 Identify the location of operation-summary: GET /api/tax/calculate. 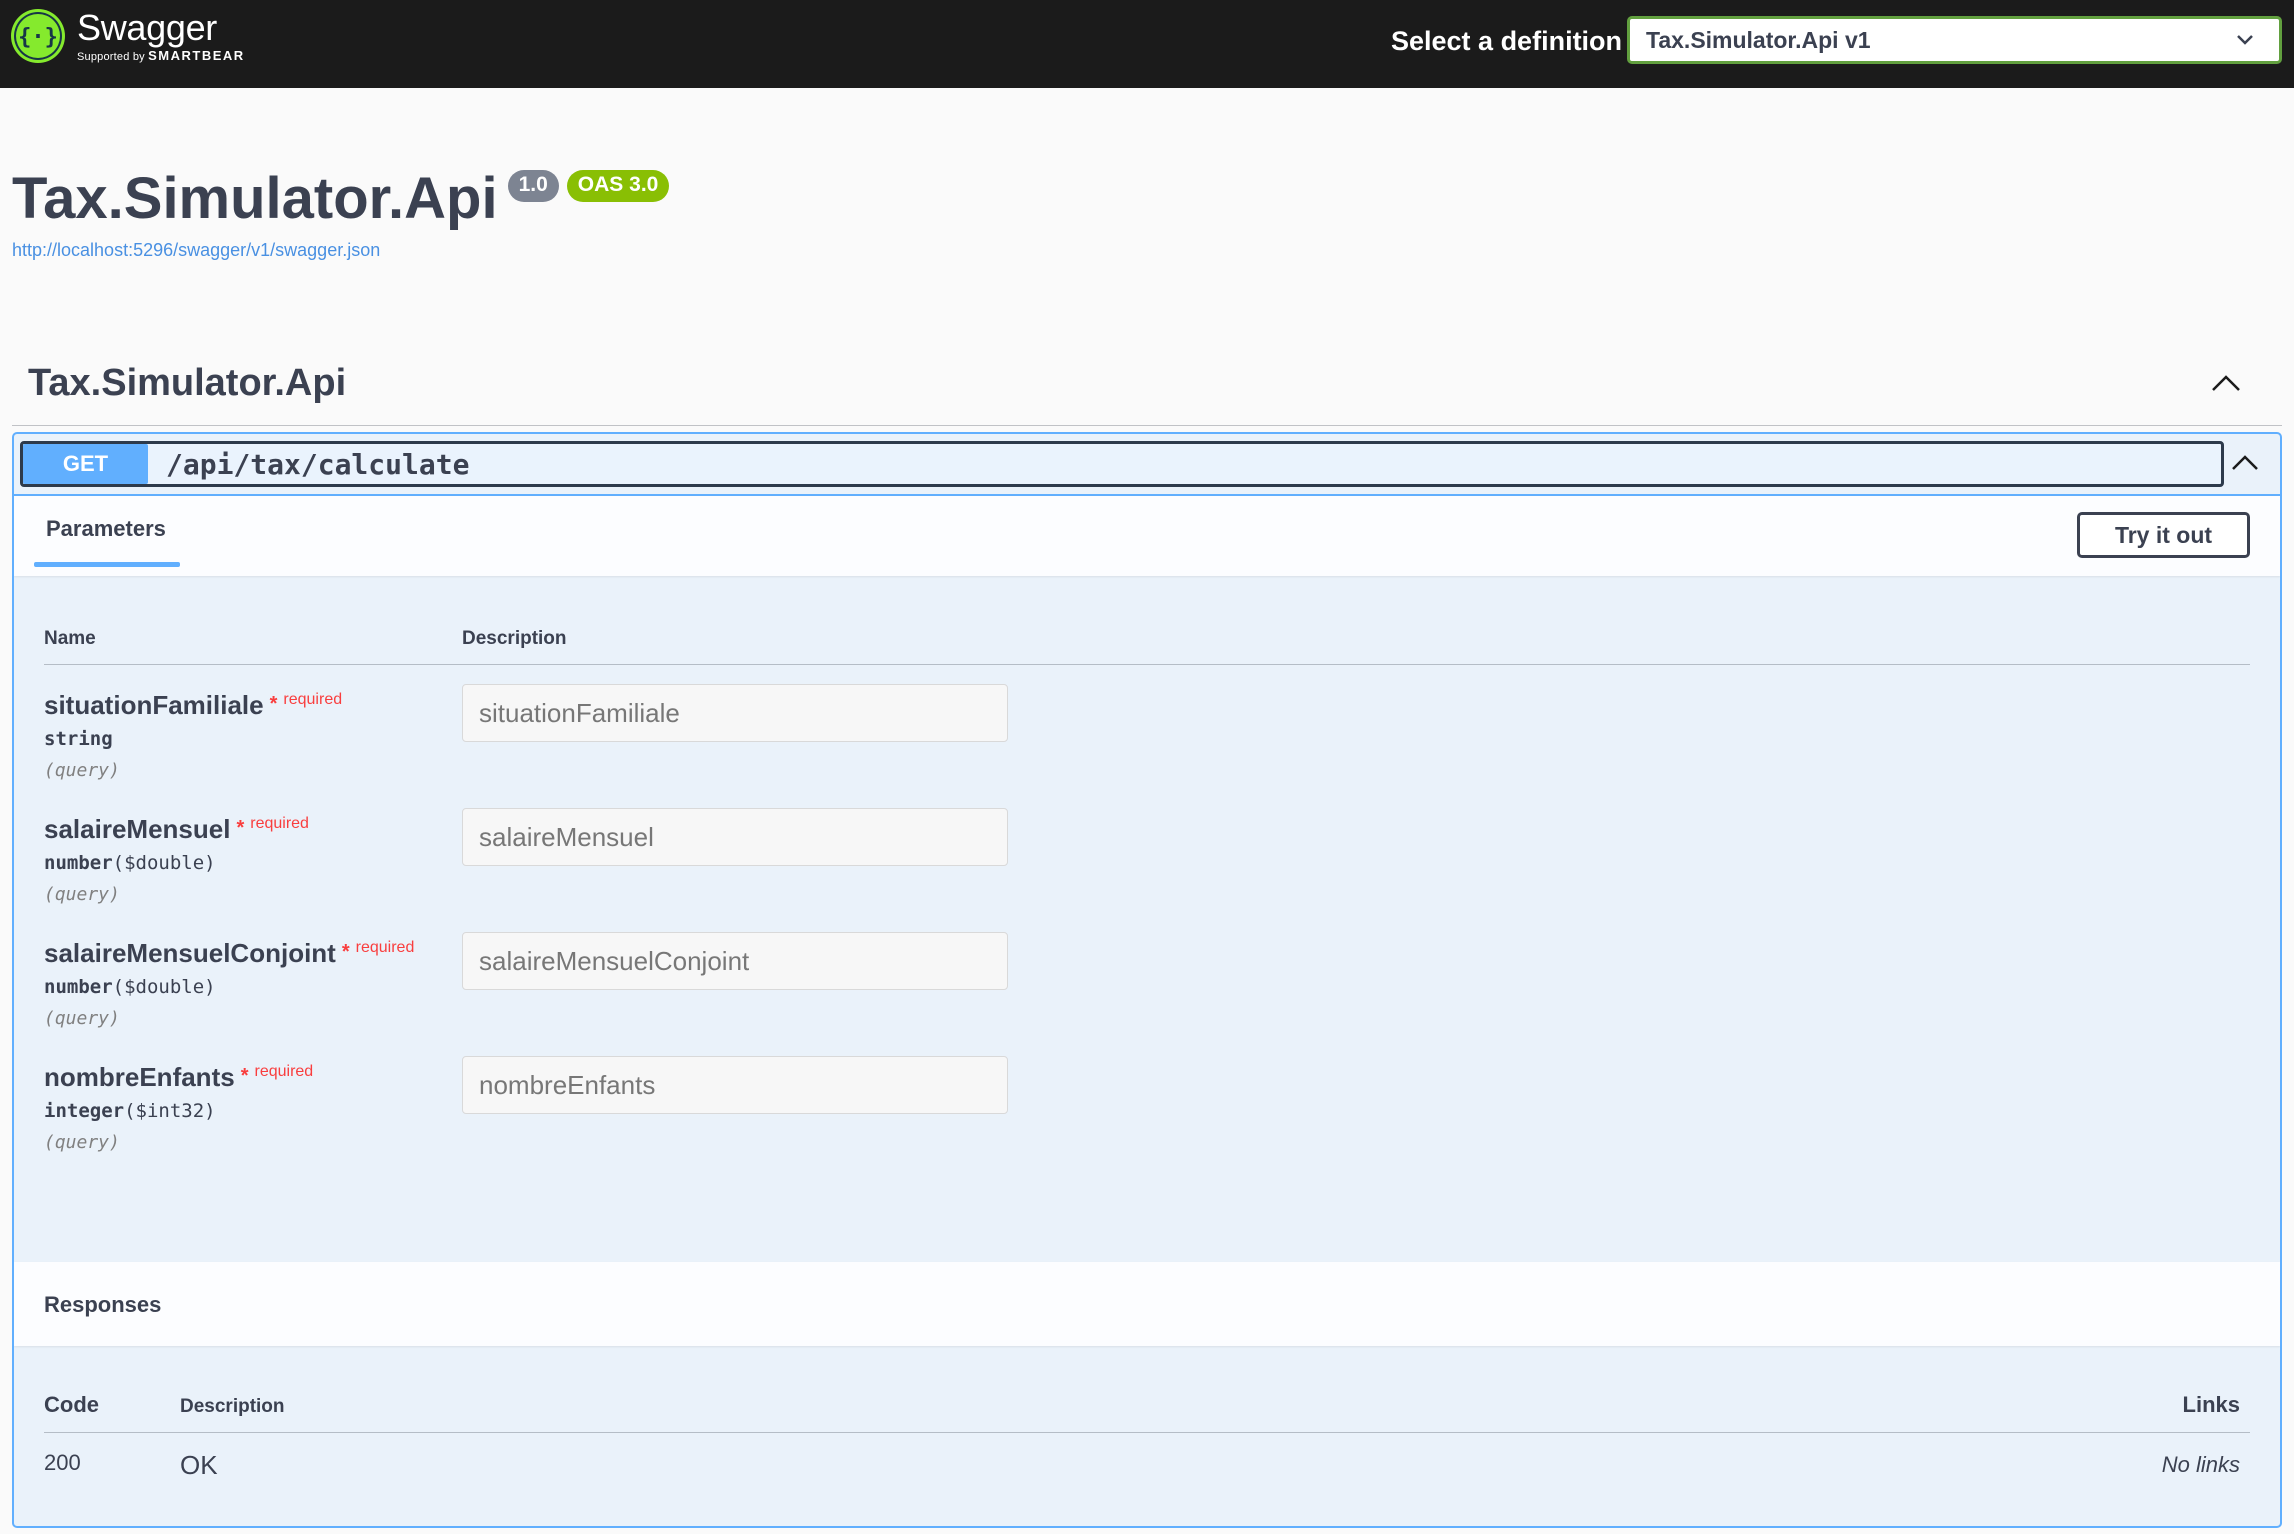
(1147, 465).